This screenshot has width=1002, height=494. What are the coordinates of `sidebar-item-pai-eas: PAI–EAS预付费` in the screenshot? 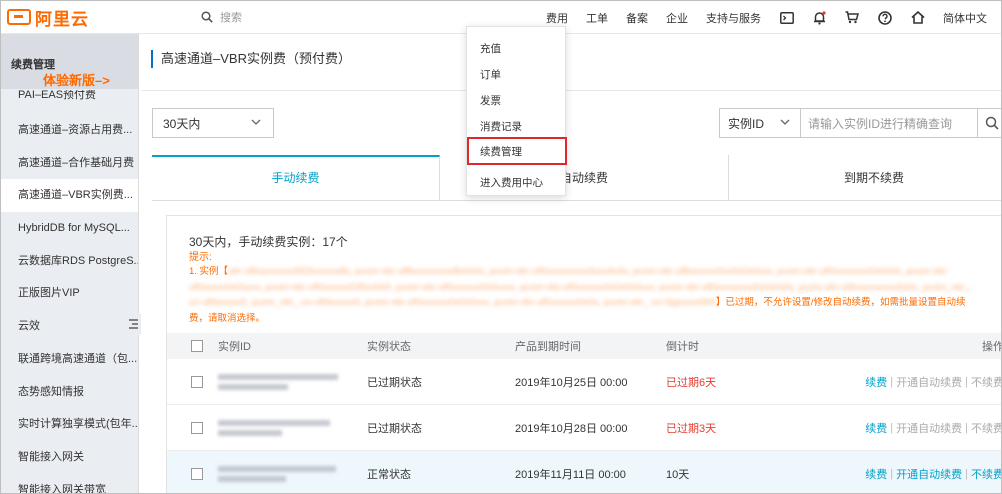 It's located at (57, 95).